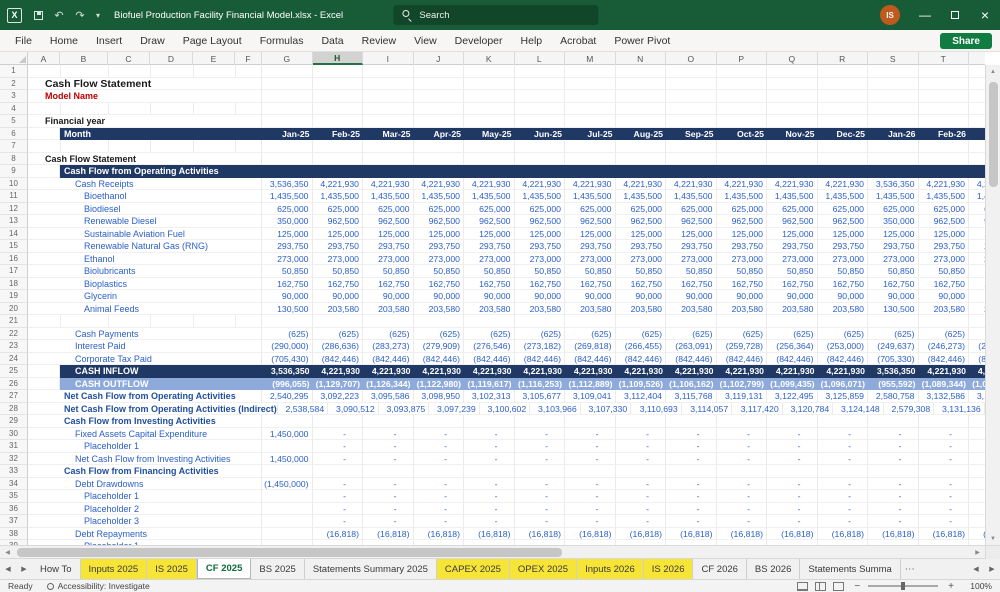 The width and height of the screenshot is (1000, 592). What do you see at coordinates (943, 308) in the screenshot?
I see `cell-T20: 203,580` at bounding box center [943, 308].